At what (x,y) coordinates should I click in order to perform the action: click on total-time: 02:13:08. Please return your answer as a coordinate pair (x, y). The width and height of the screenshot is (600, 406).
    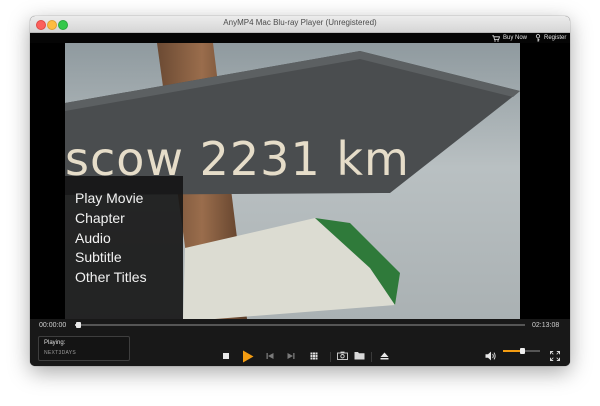
    Looking at the image, I should click on (546, 325).